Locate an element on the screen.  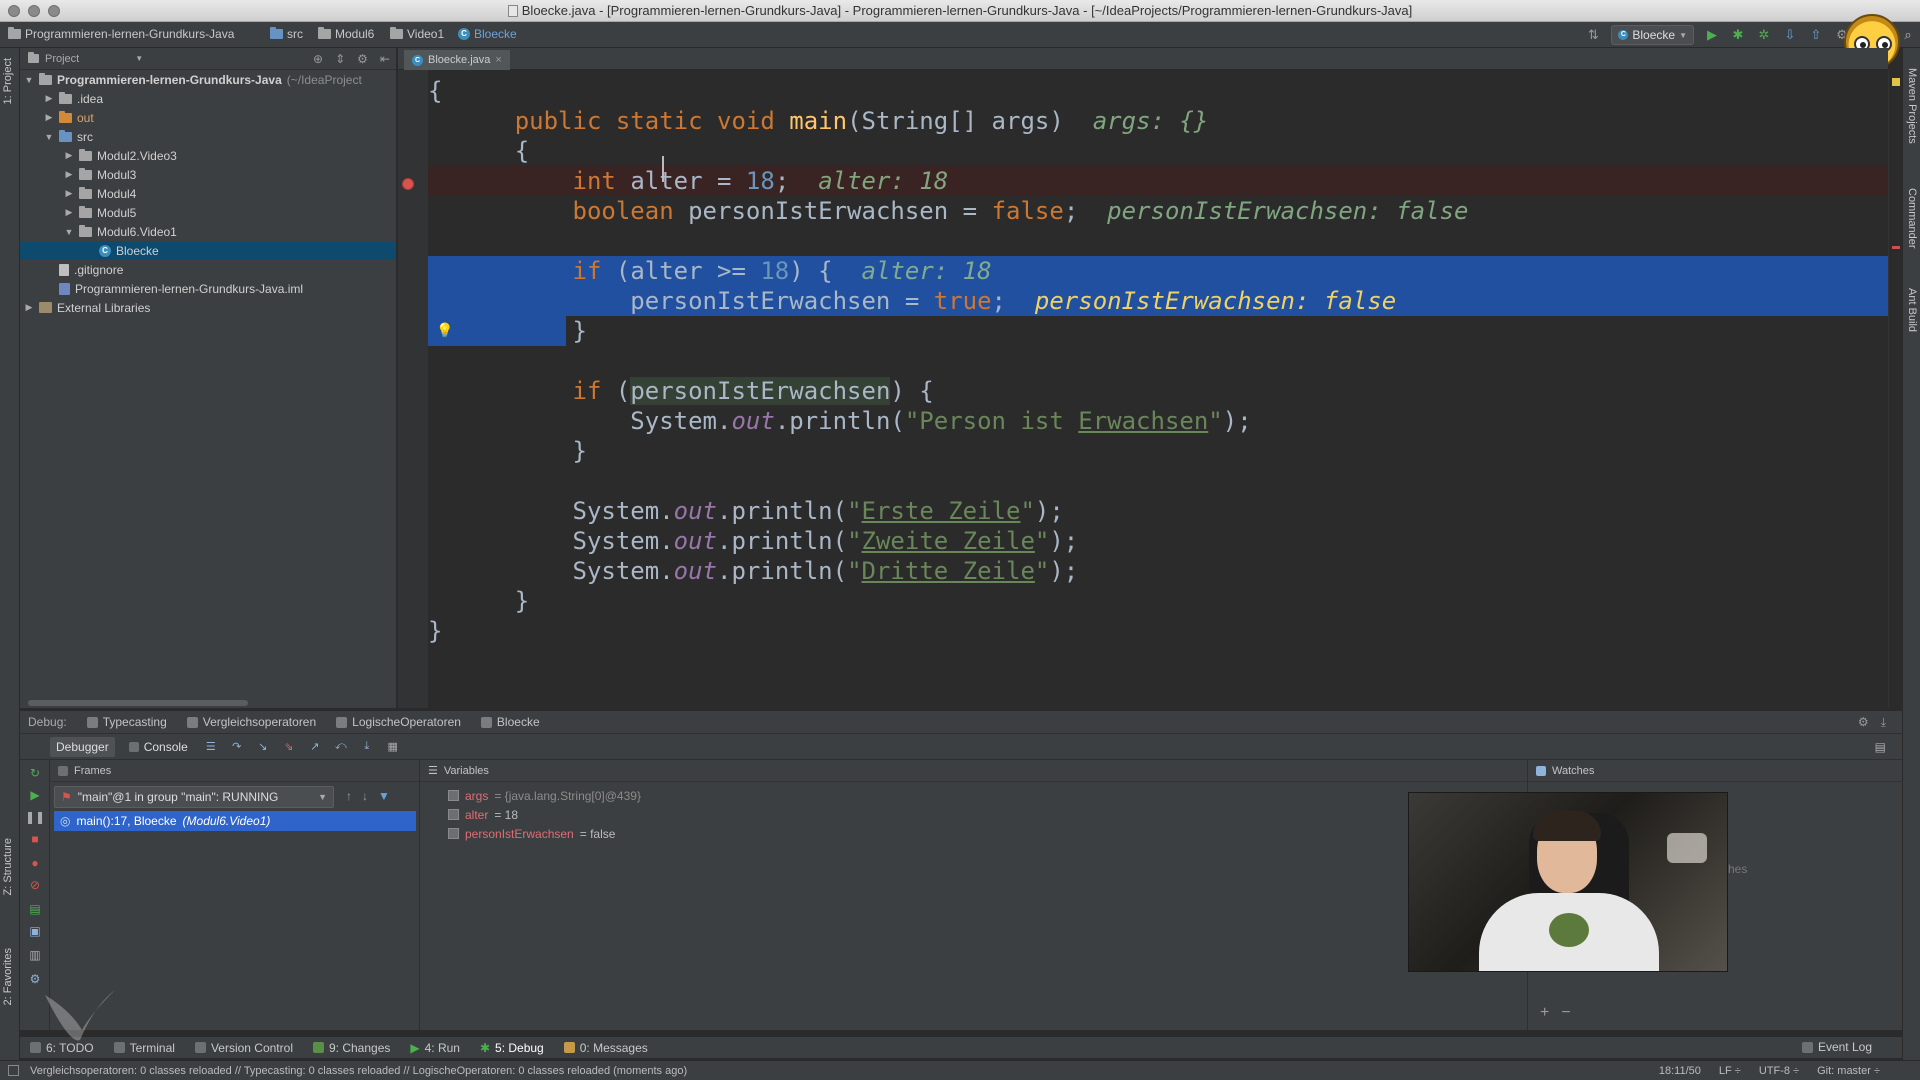
collapse-all-icon: ⇕ is located at coordinates (340, 59).